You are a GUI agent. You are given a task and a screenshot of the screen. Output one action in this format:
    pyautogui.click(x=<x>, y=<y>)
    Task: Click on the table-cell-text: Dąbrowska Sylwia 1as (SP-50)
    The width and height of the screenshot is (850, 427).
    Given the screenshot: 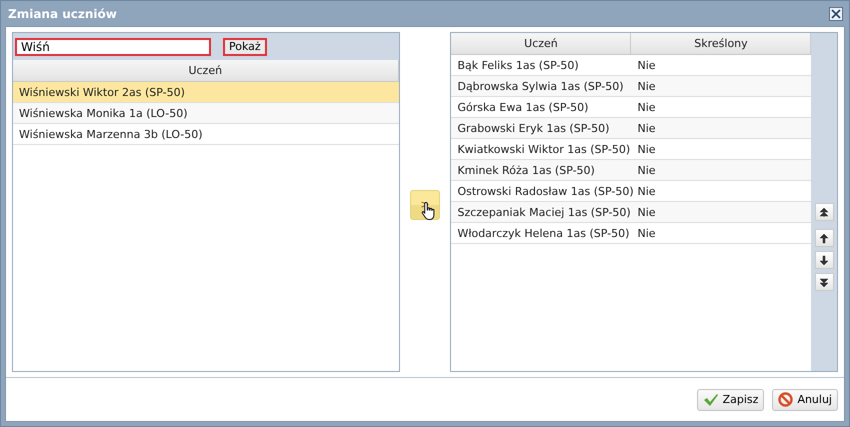 What is the action you would take?
    pyautogui.click(x=540, y=86)
    